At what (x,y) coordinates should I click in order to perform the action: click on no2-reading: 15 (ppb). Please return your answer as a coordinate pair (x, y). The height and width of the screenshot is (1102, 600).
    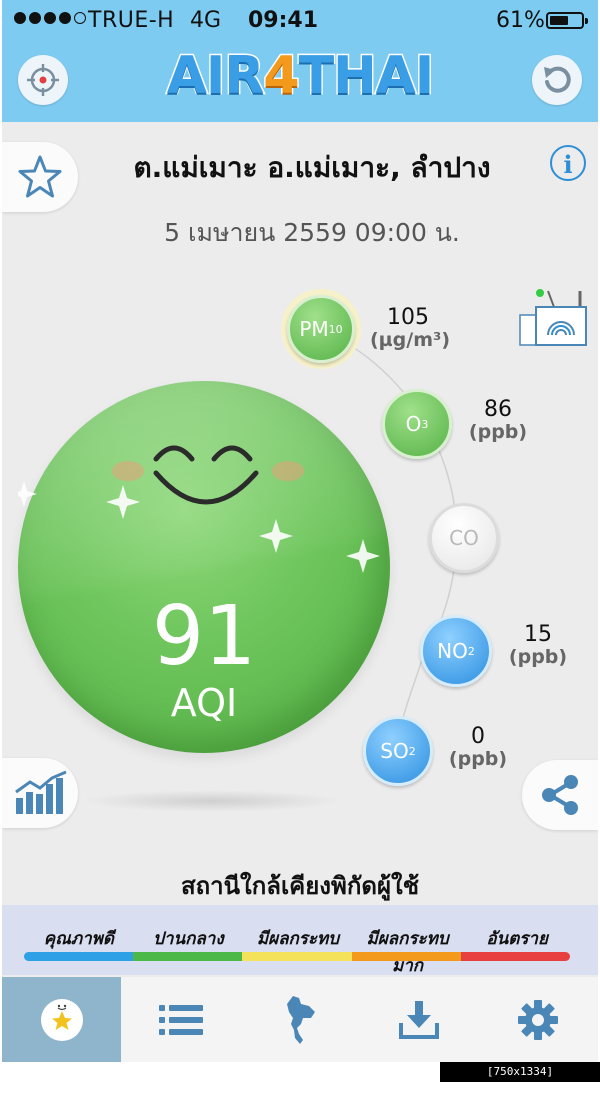
    Looking at the image, I should click on (538, 645).